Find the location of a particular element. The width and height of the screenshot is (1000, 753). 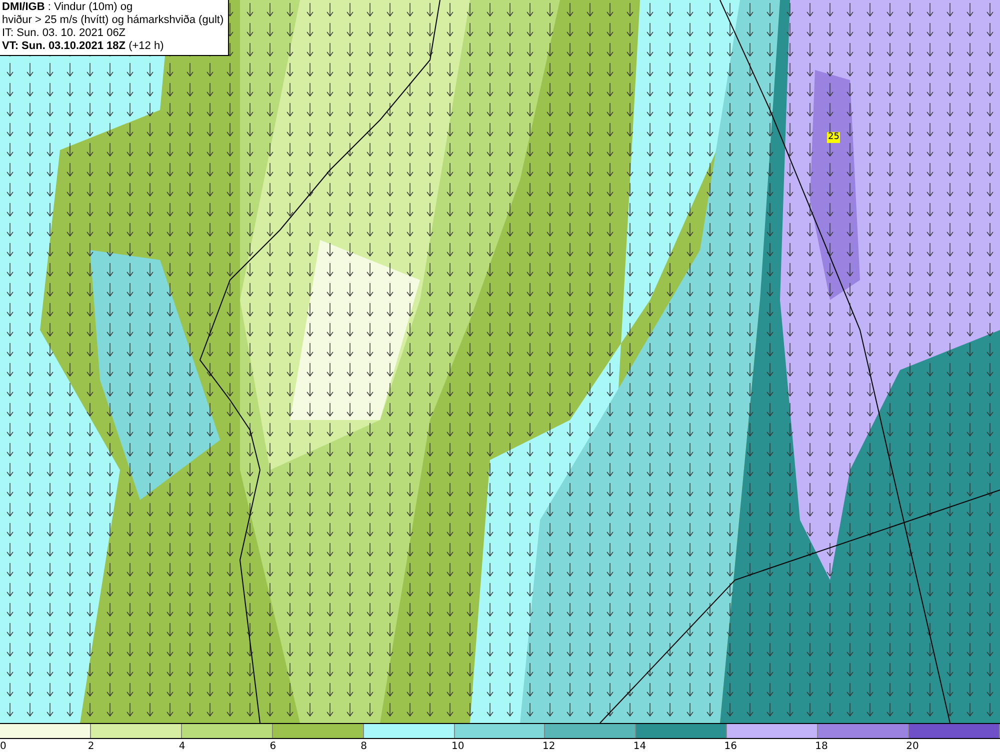

title-line: DMI/IGB : Vindur (10m) og is located at coordinates (67, 7).